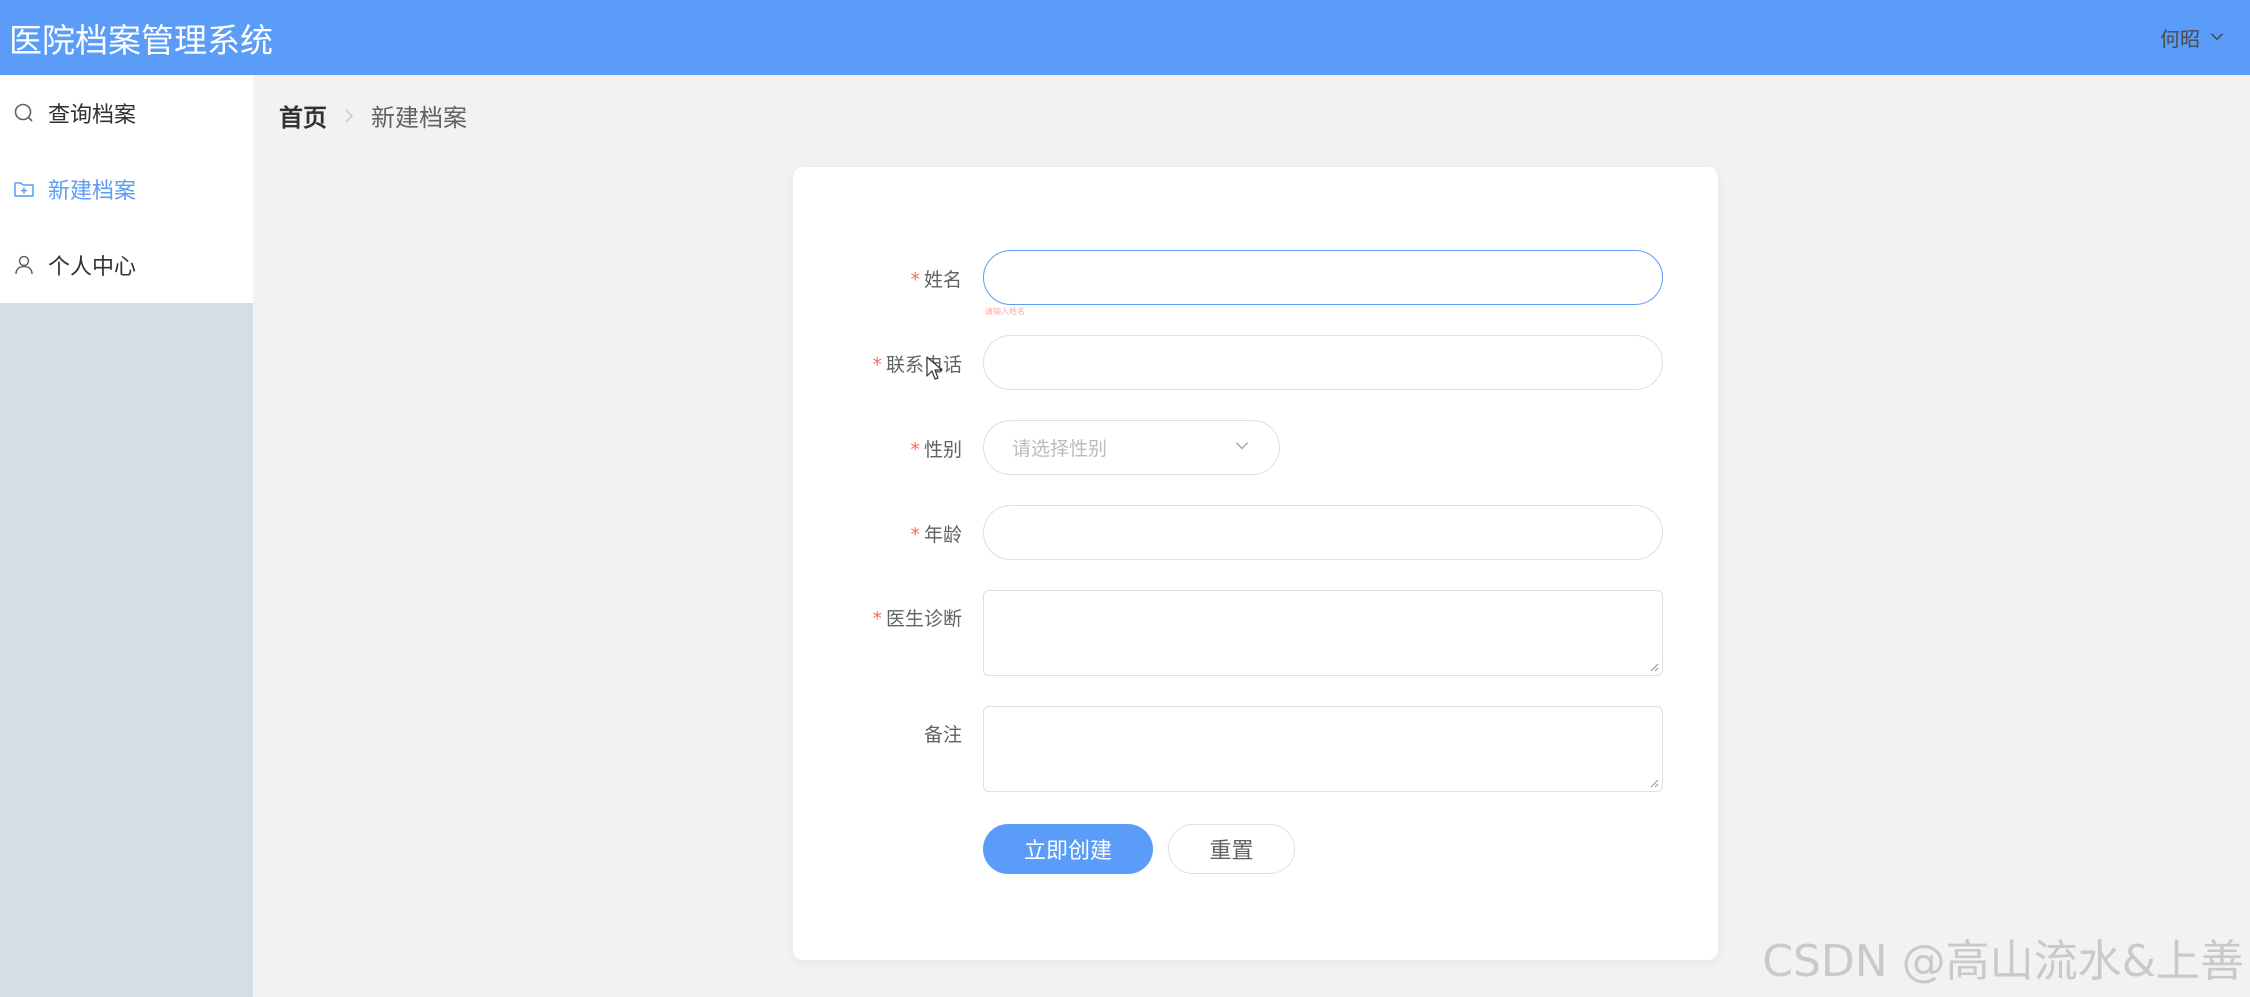  Describe the element at coordinates (2003, 961) in the screenshot. I see `watermark: CSDN @高山流水&上善` at that location.